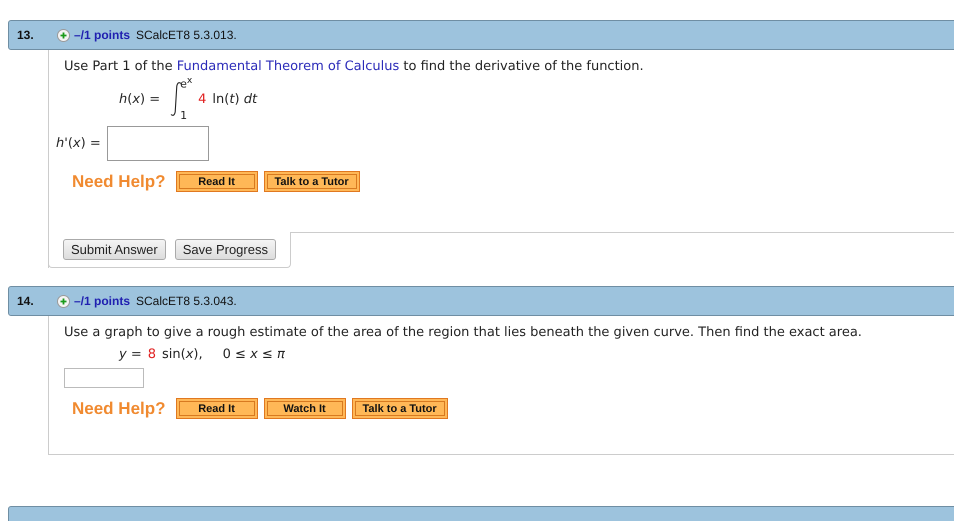 The height and width of the screenshot is (521, 954). Describe the element at coordinates (288, 66) in the screenshot. I see `theorem-link: Fundamental Theorem of Calculus` at that location.